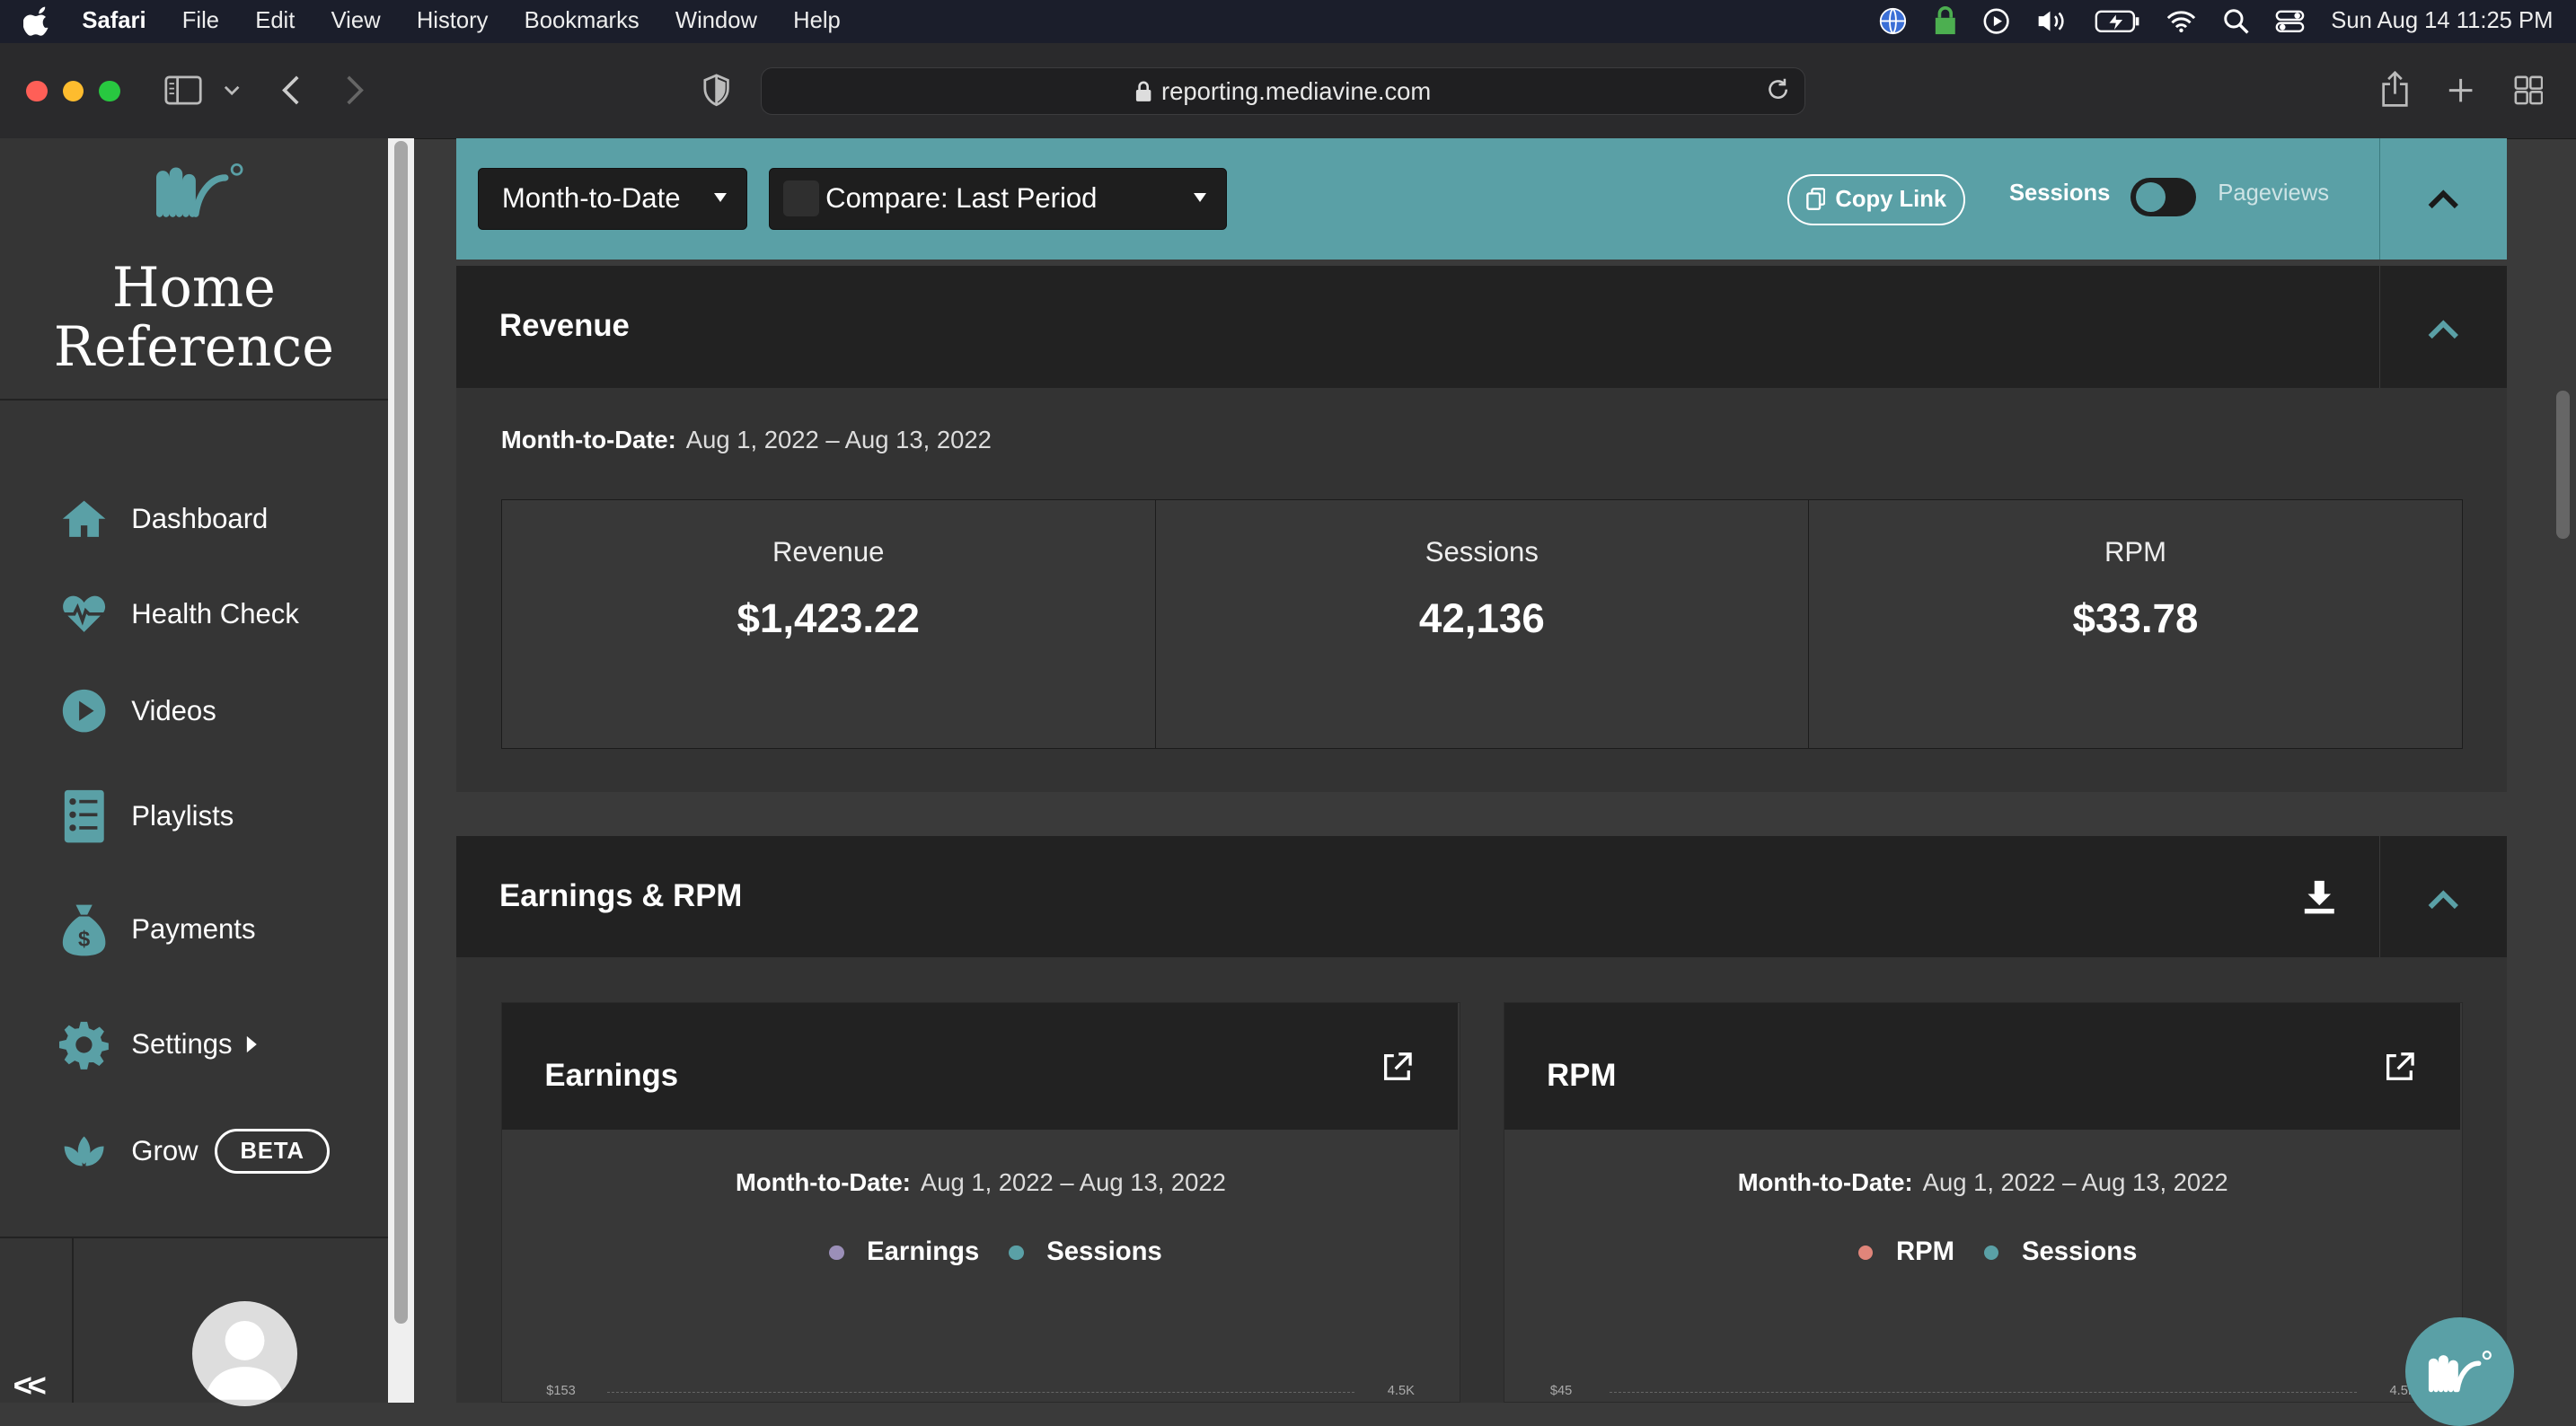 The height and width of the screenshot is (1426, 2576). I want to click on playlist-icon, so click(84, 816).